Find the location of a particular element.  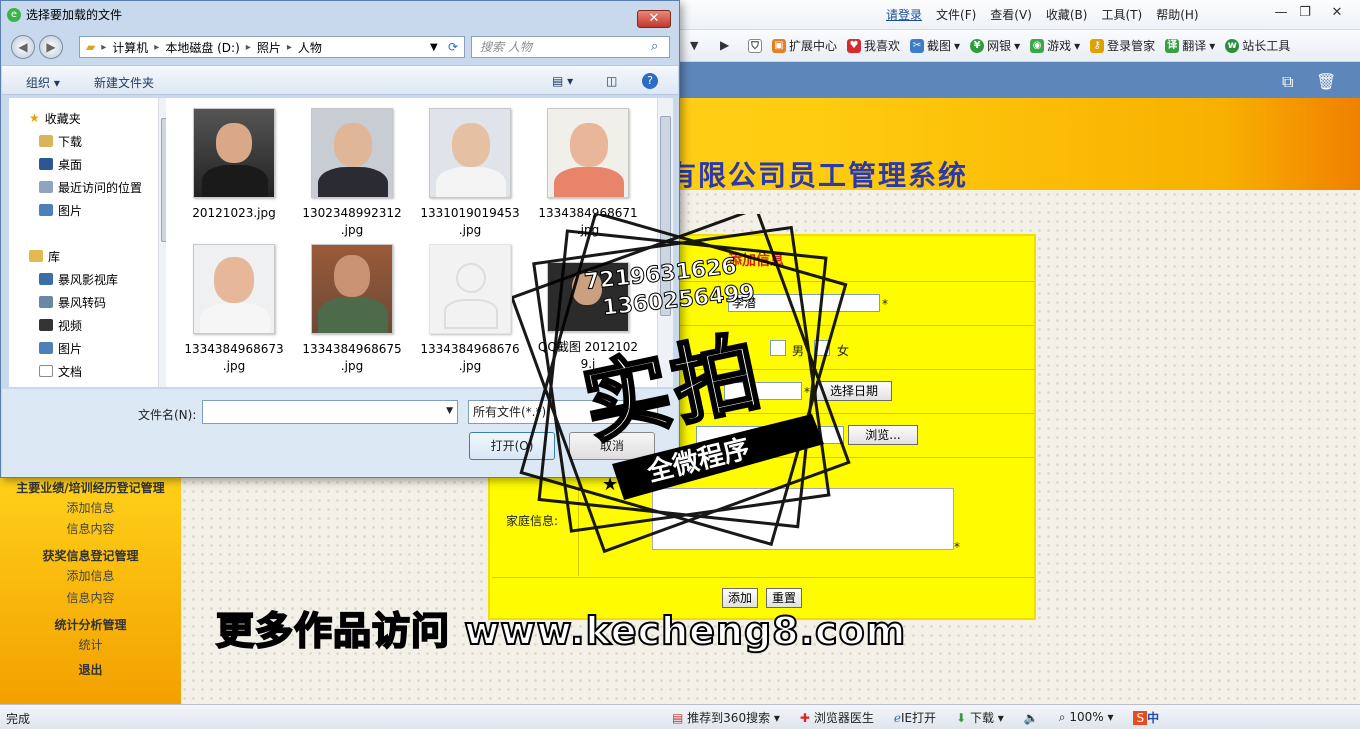

toolbar-games: ◉ 游戏 ▾ is located at coordinates (1055, 45).